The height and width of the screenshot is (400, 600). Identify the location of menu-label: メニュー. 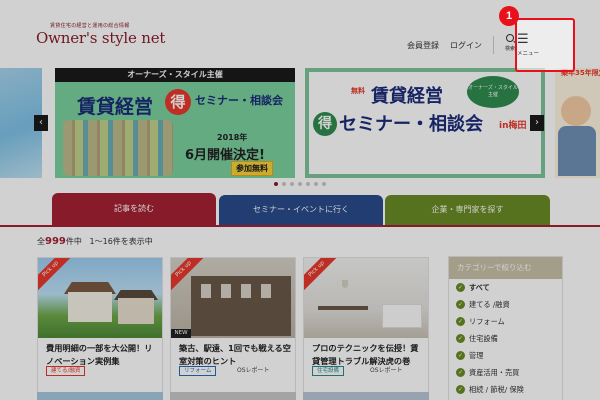
(528, 54).